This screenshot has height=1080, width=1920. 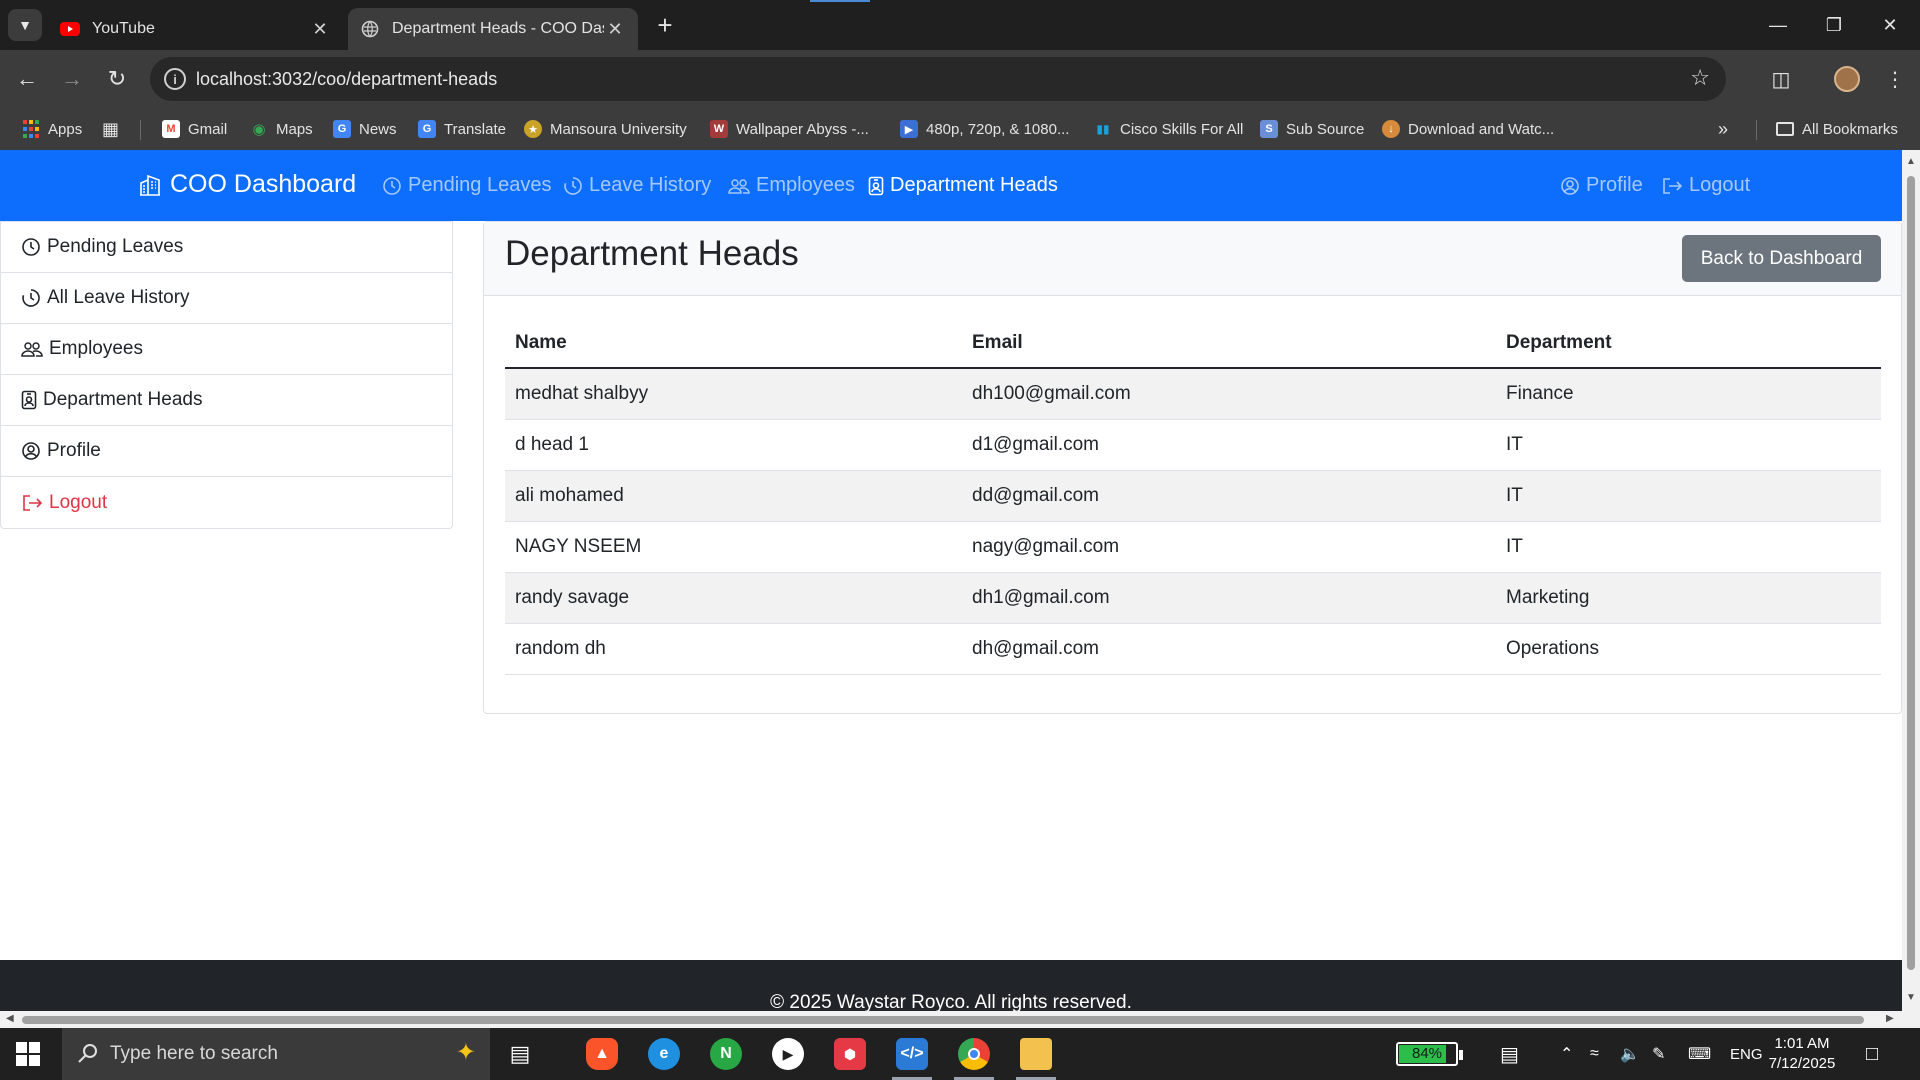 I want to click on sidebar-item-employees: Employees, so click(x=226, y=349).